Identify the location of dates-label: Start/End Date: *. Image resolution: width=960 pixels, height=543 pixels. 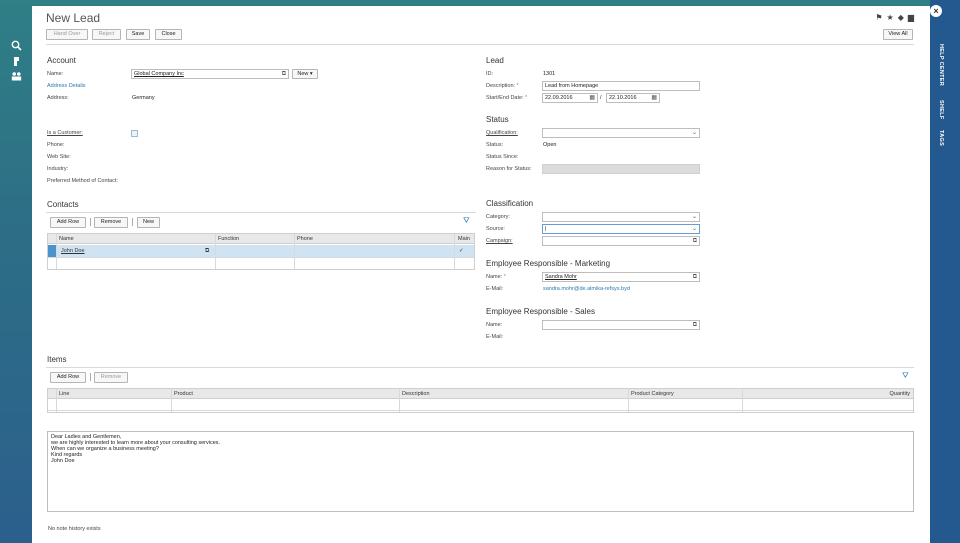
(507, 98).